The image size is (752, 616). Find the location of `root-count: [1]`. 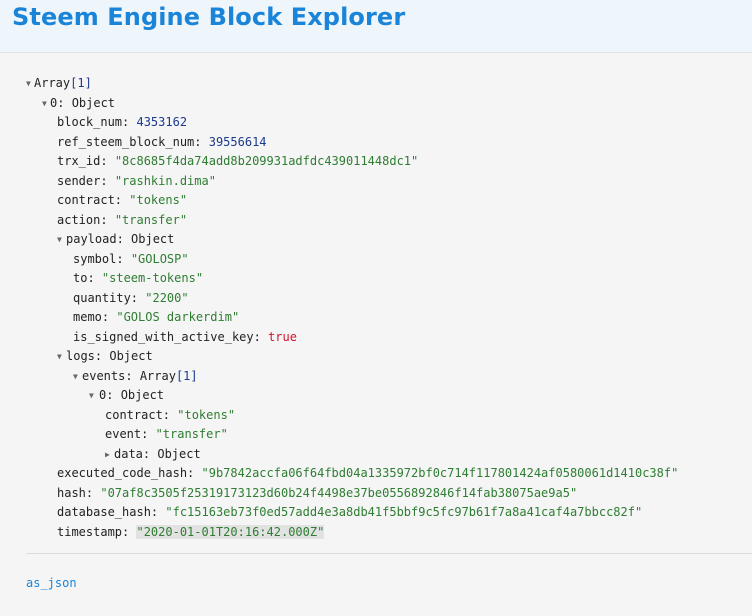

root-count: [1] is located at coordinates (81, 83).